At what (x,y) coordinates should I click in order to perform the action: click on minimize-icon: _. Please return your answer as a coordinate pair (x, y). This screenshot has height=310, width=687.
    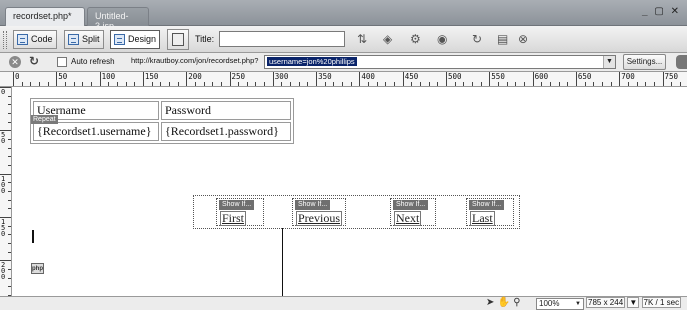
    Looking at the image, I should click on (646, 11).